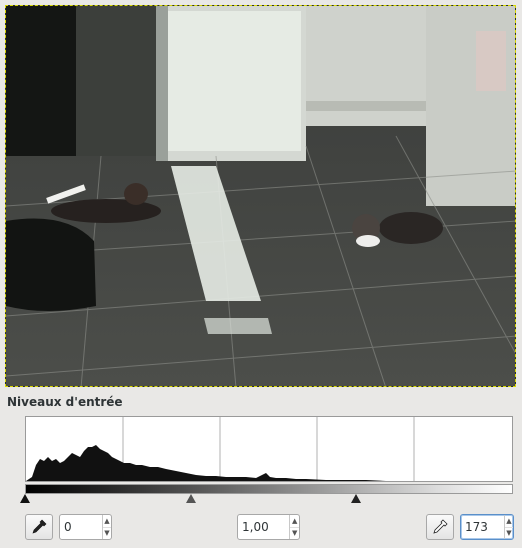  Describe the element at coordinates (509, 521) in the screenshot. I see `high-increase-button: ▲` at that location.